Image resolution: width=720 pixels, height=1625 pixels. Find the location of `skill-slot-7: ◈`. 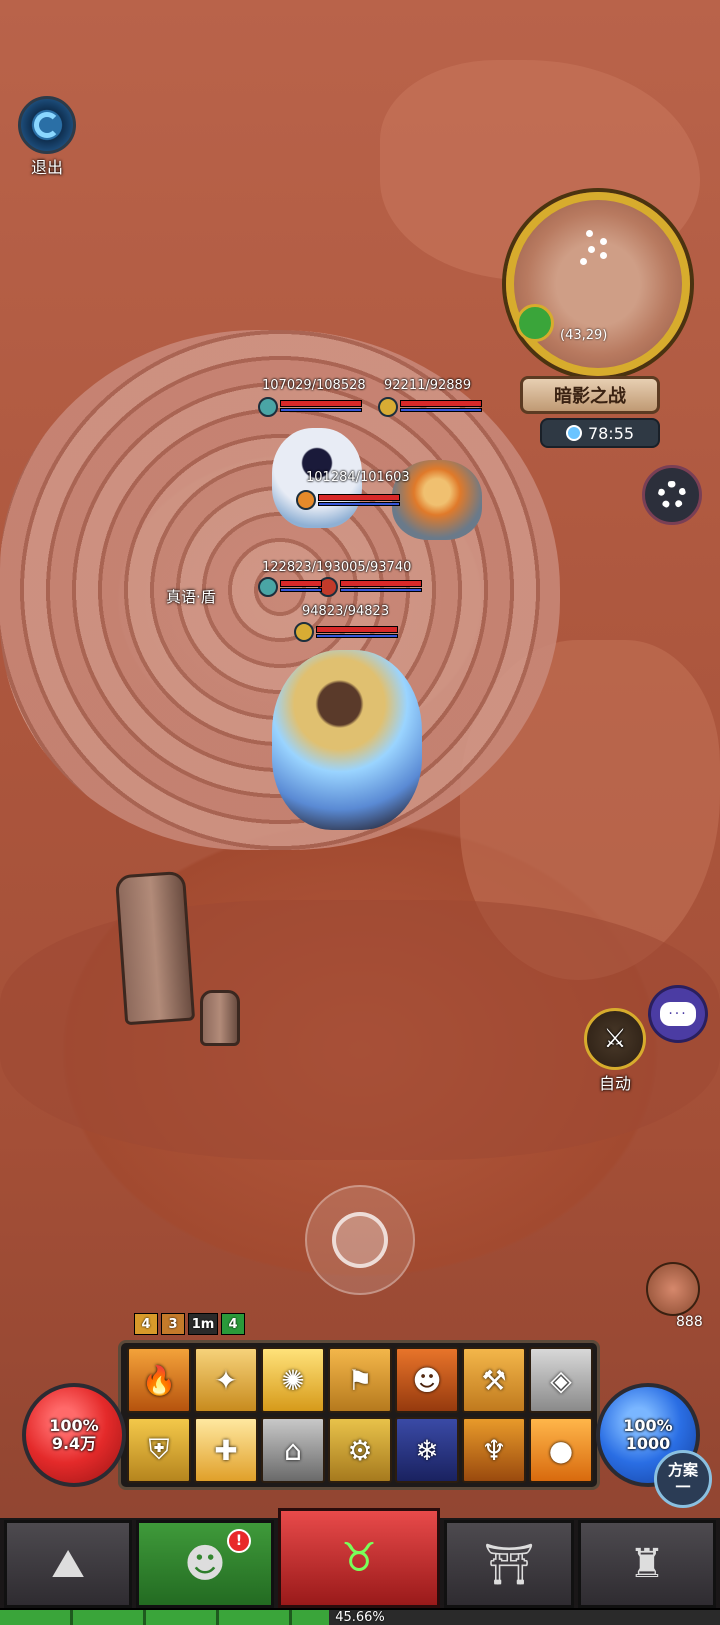

skill-slot-7: ◈ is located at coordinates (561, 1380).